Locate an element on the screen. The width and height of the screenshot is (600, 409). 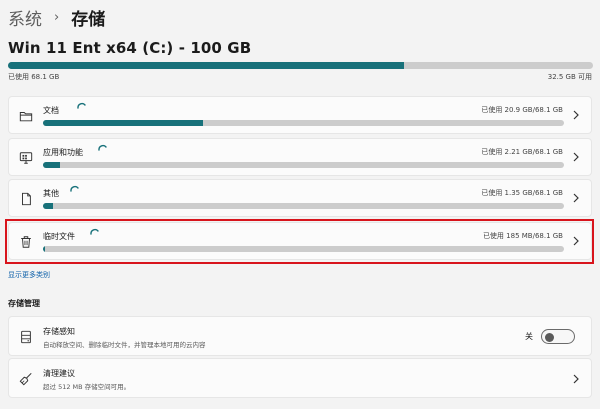
storage-sense-toggle is located at coordinates (558, 336).